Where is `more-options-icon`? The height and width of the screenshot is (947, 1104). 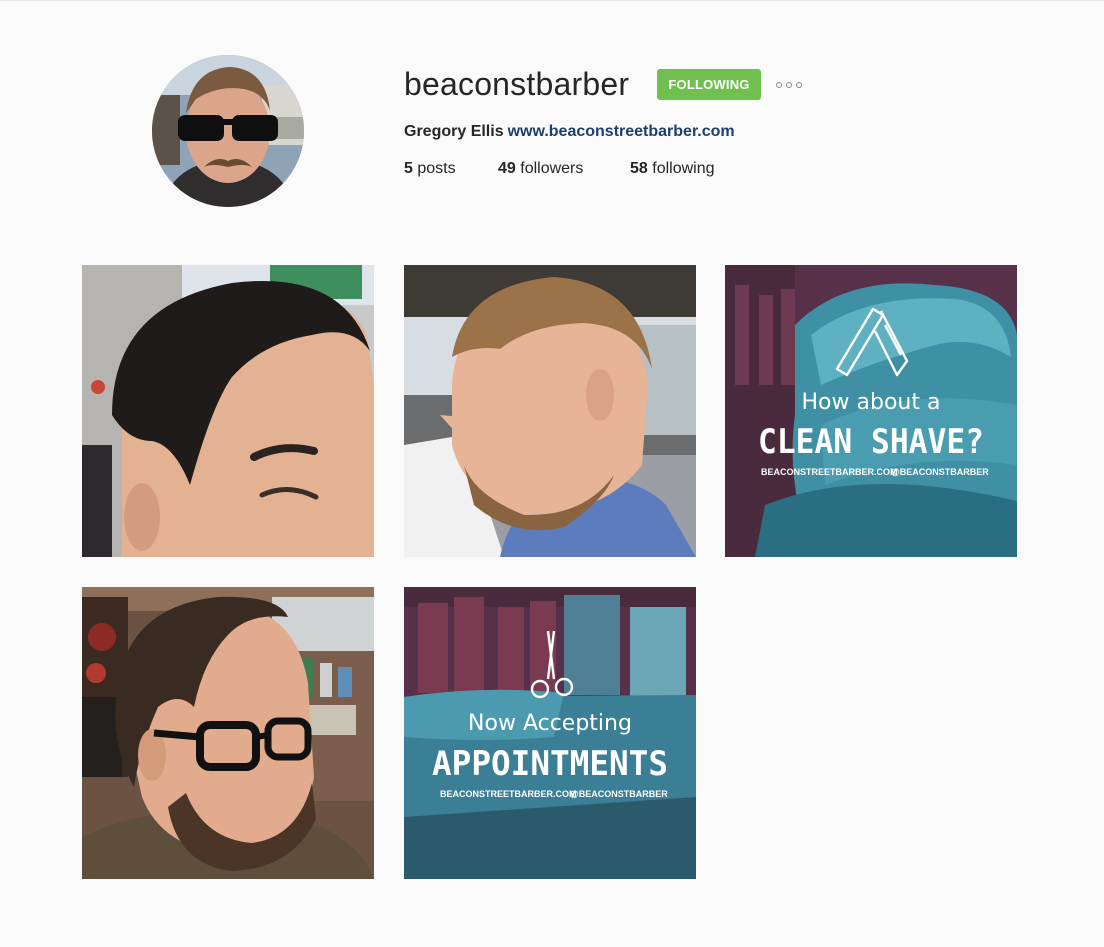 more-options-icon is located at coordinates (789, 85).